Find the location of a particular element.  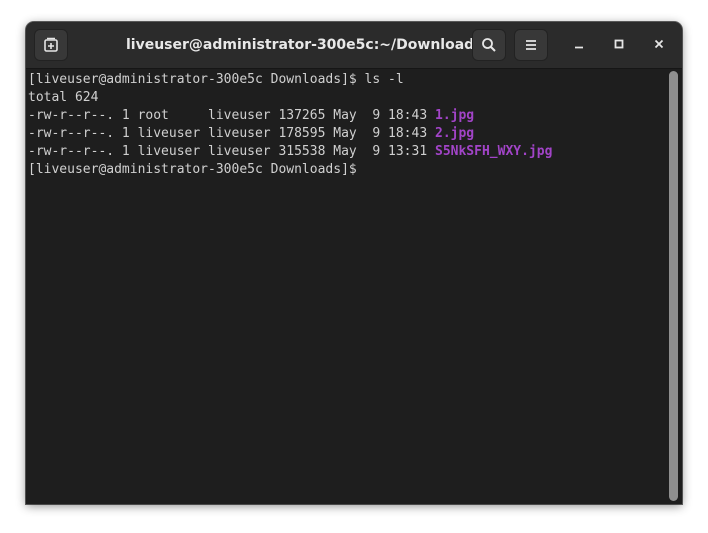

maximize-button is located at coordinates (619, 46).